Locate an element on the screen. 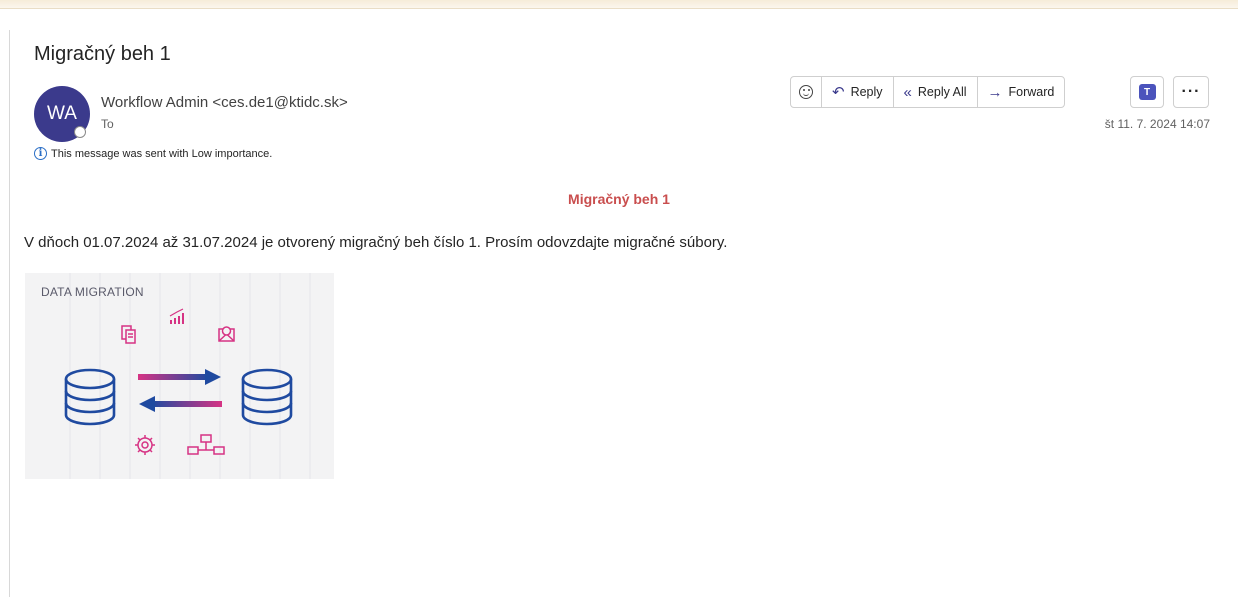 The height and width of the screenshot is (597, 1238). presence-status-icon is located at coordinates (80, 132).